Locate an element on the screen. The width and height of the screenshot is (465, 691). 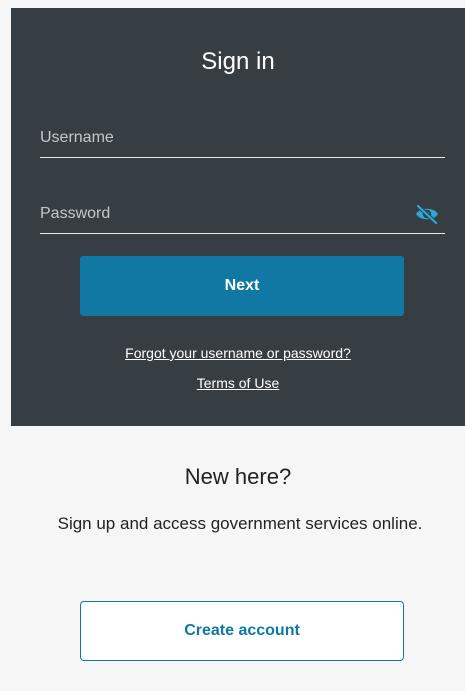
next-button: Next is located at coordinates (242, 286).